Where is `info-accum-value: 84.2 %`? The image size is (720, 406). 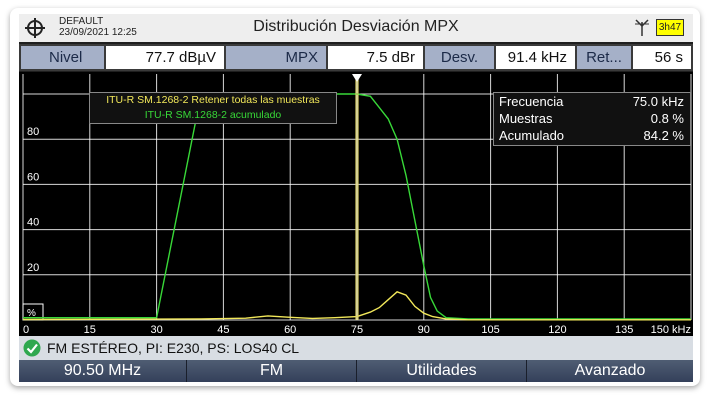 info-accum-value: 84.2 % is located at coordinates (663, 135).